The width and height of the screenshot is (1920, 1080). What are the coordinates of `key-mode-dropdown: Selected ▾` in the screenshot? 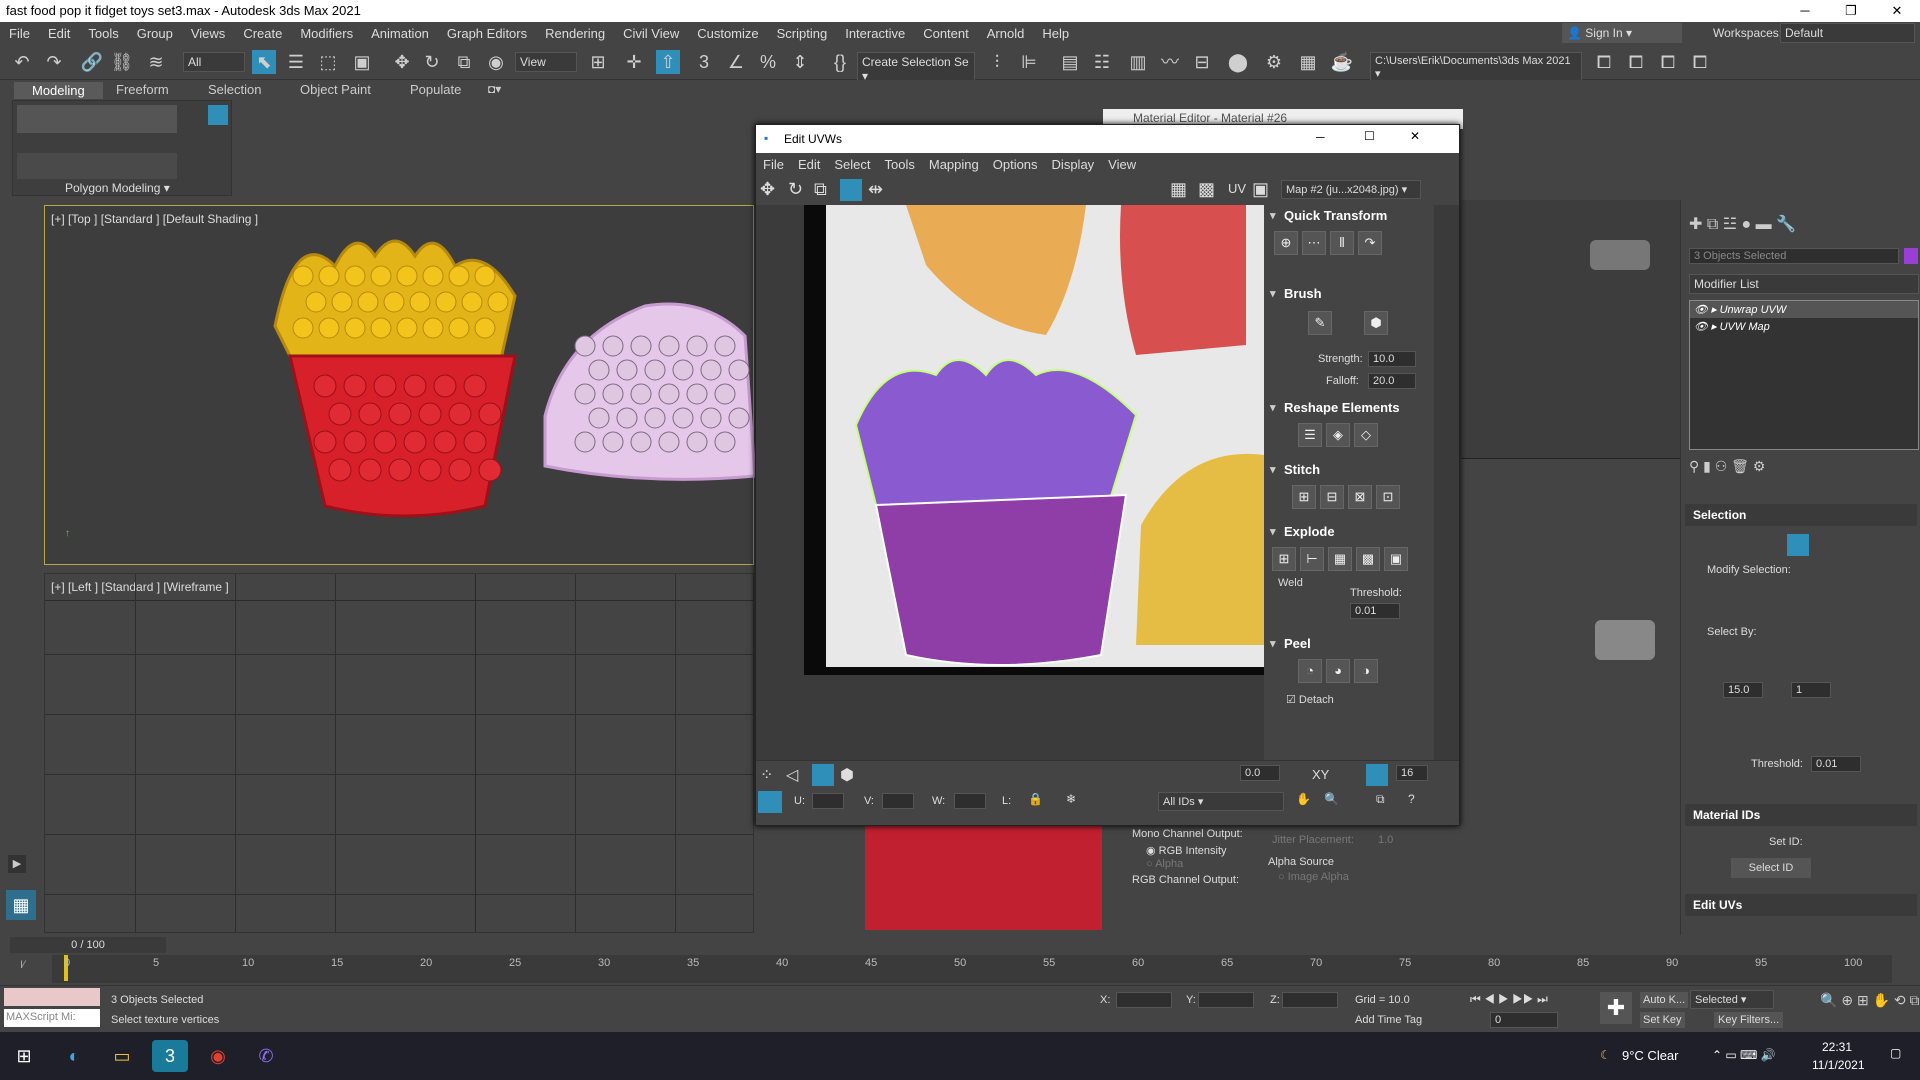 It's located at (1732, 999).